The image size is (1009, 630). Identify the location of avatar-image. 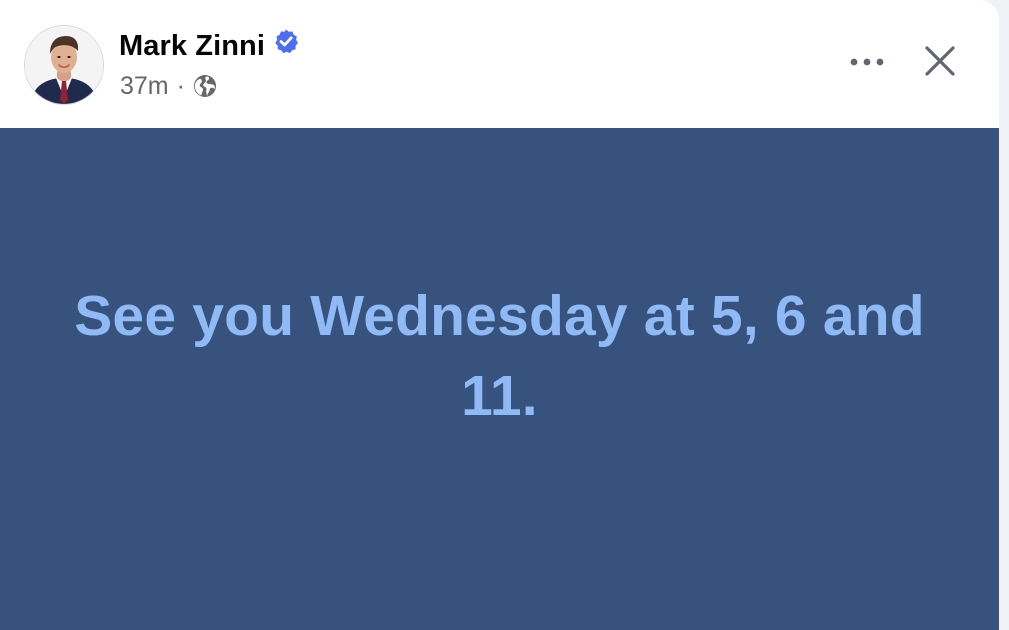
(64, 65).